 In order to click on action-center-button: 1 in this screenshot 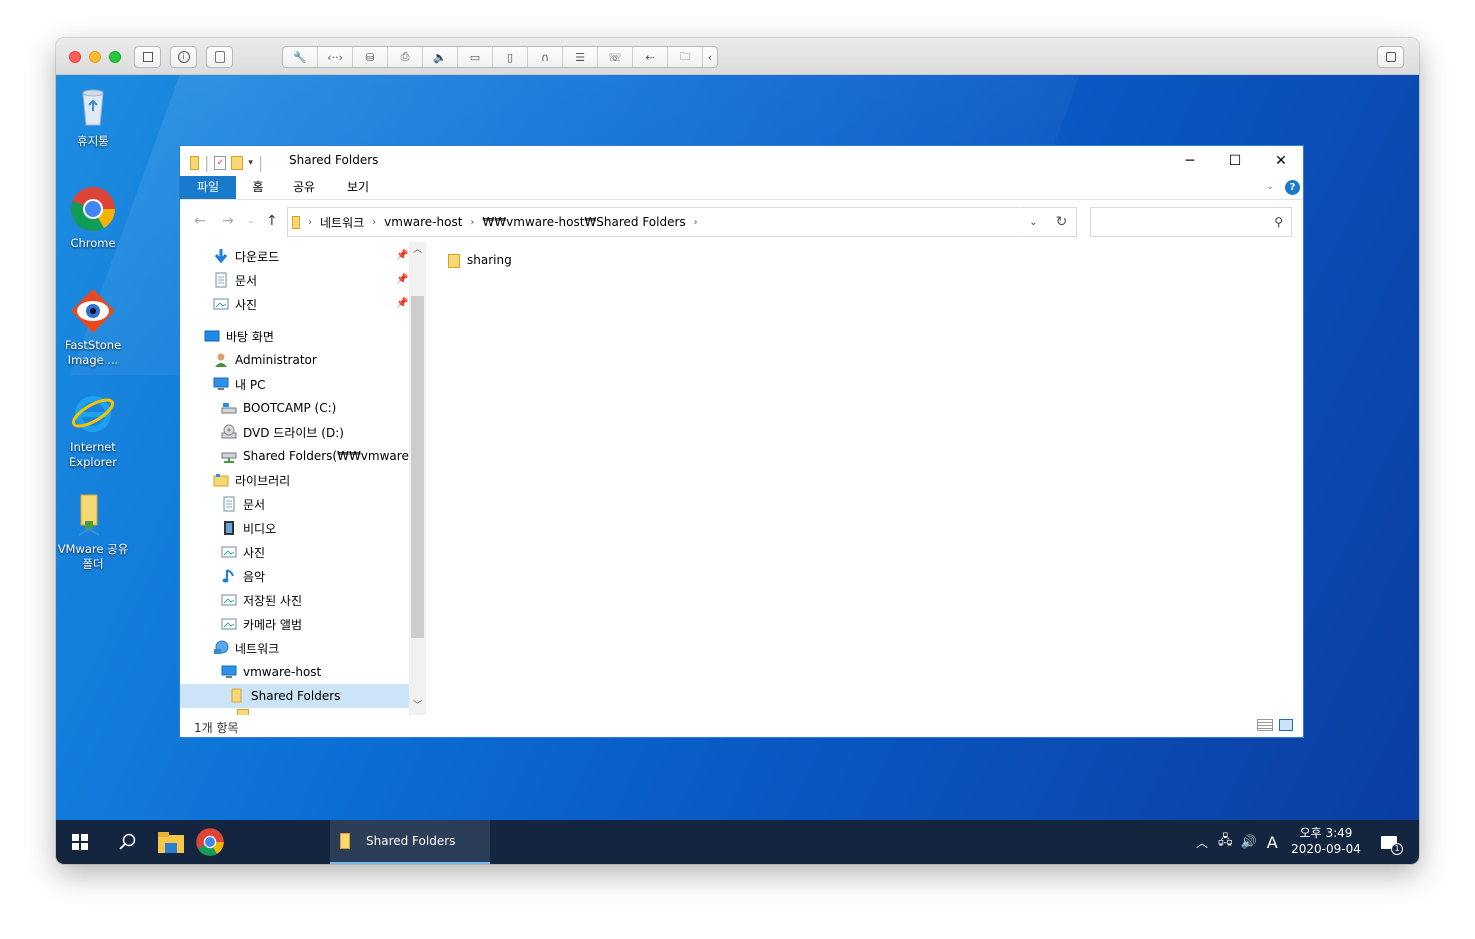, I will do `click(1389, 842)`.